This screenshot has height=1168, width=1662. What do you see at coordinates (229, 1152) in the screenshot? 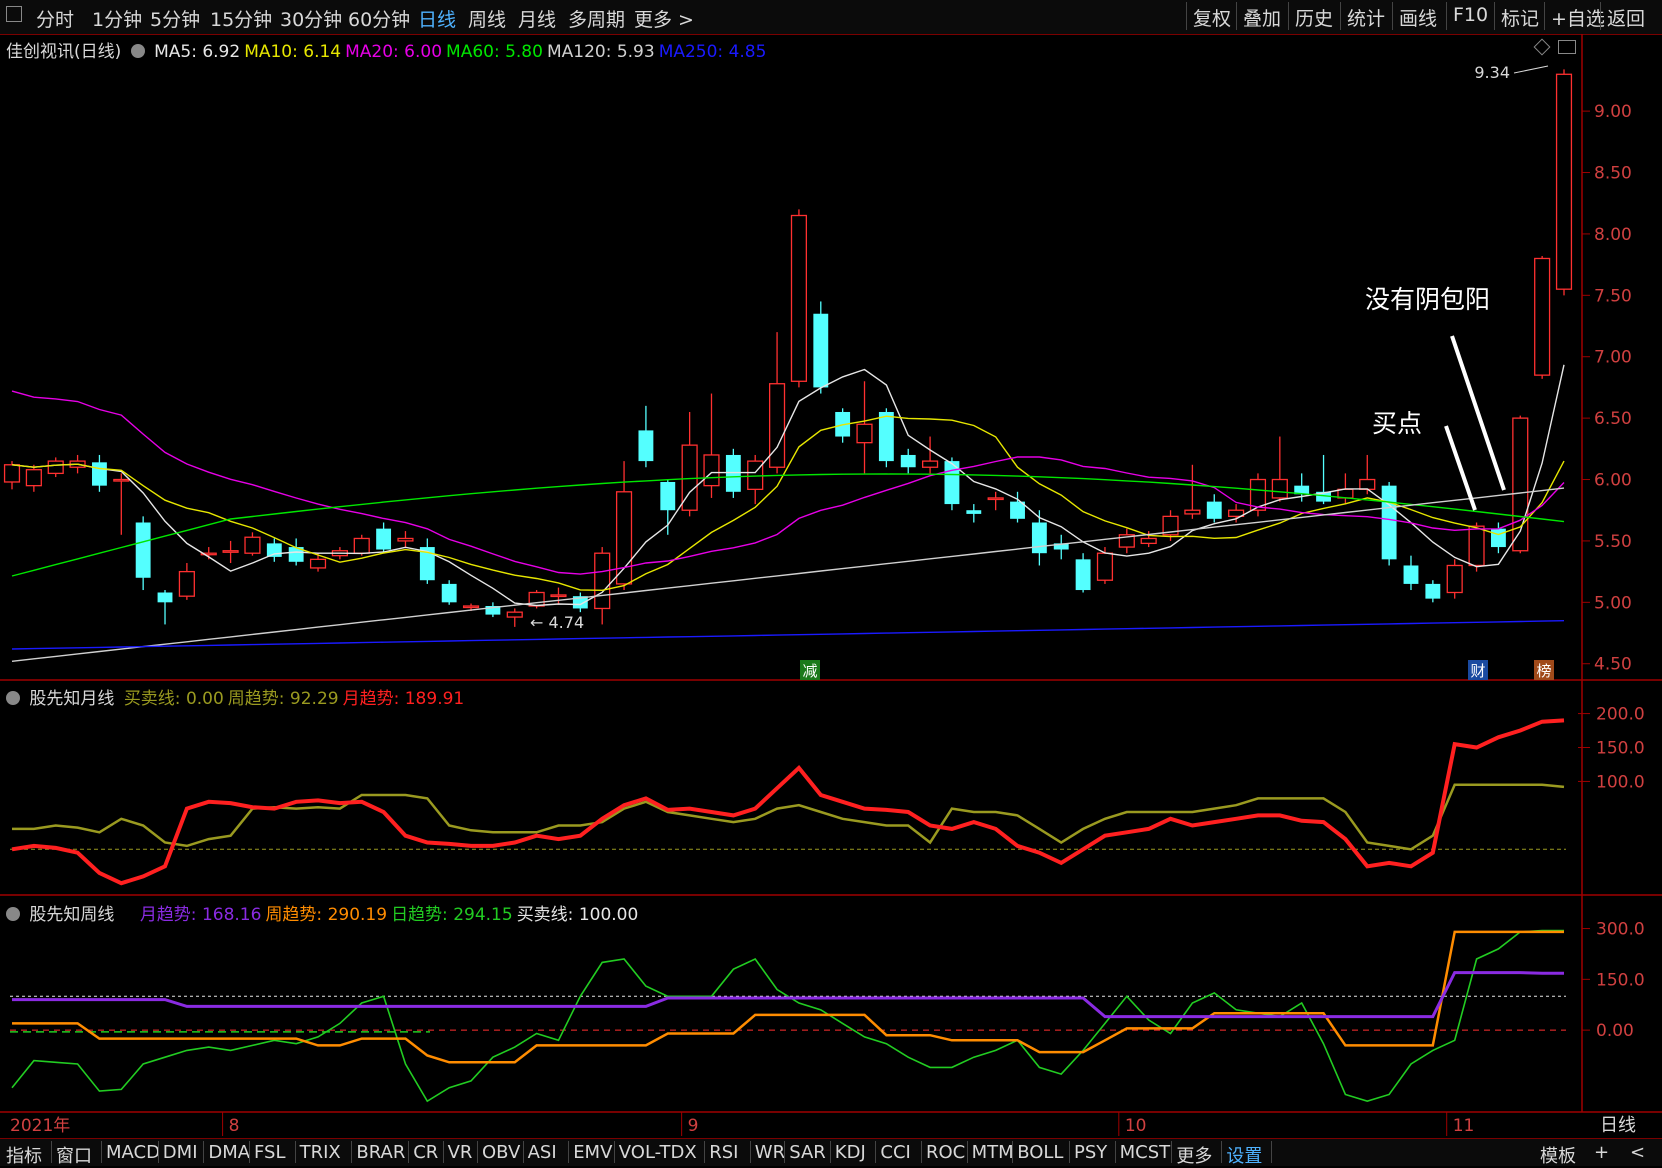
I see `indicator-tab-4: DMA` at bounding box center [229, 1152].